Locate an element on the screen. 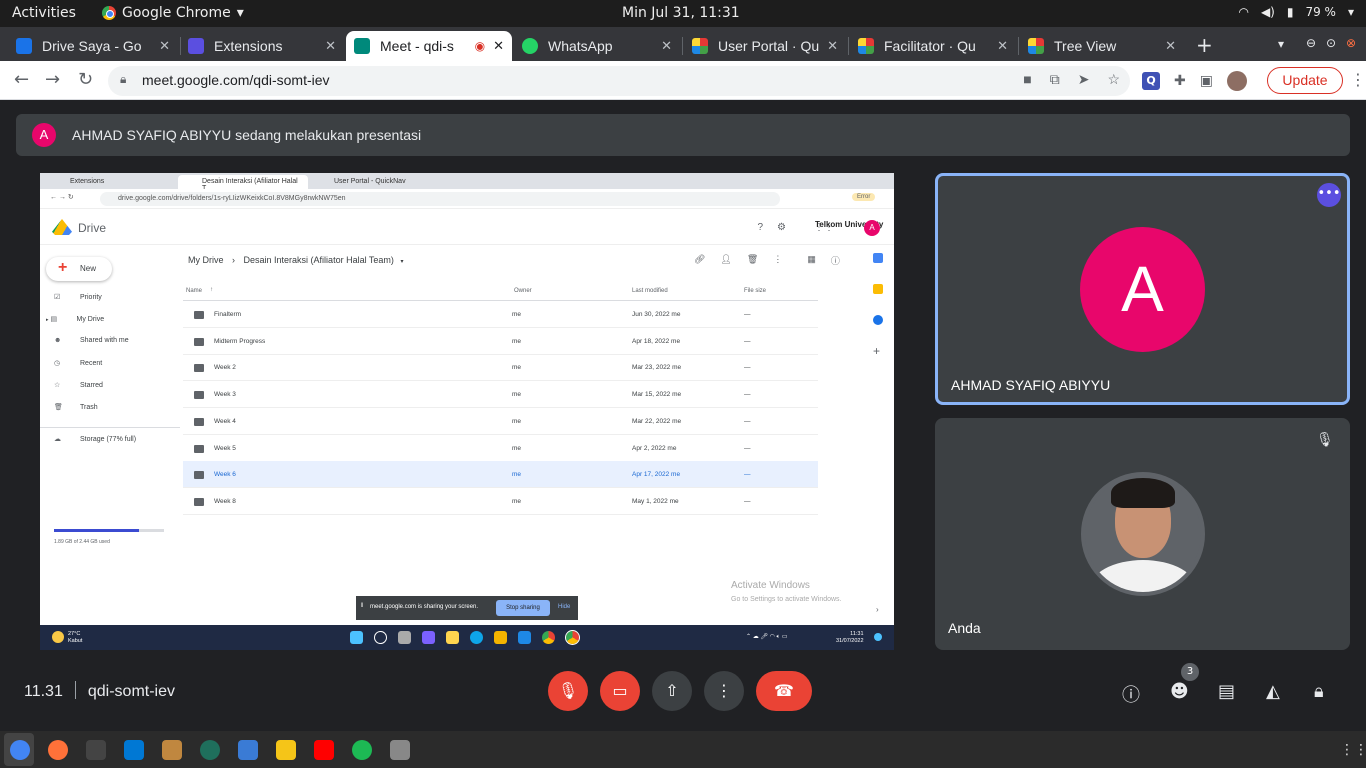 Image resolution: width=1366 pixels, height=768 pixels. participant-tile-self: 🎙︎ Anda is located at coordinates (1142, 534).